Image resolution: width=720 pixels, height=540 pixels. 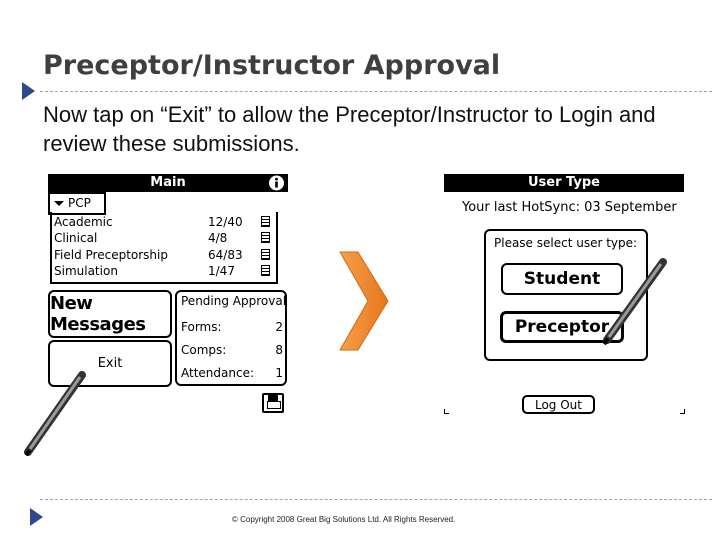 What do you see at coordinates (634, 302) in the screenshot?
I see `stylus-pen-icon` at bounding box center [634, 302].